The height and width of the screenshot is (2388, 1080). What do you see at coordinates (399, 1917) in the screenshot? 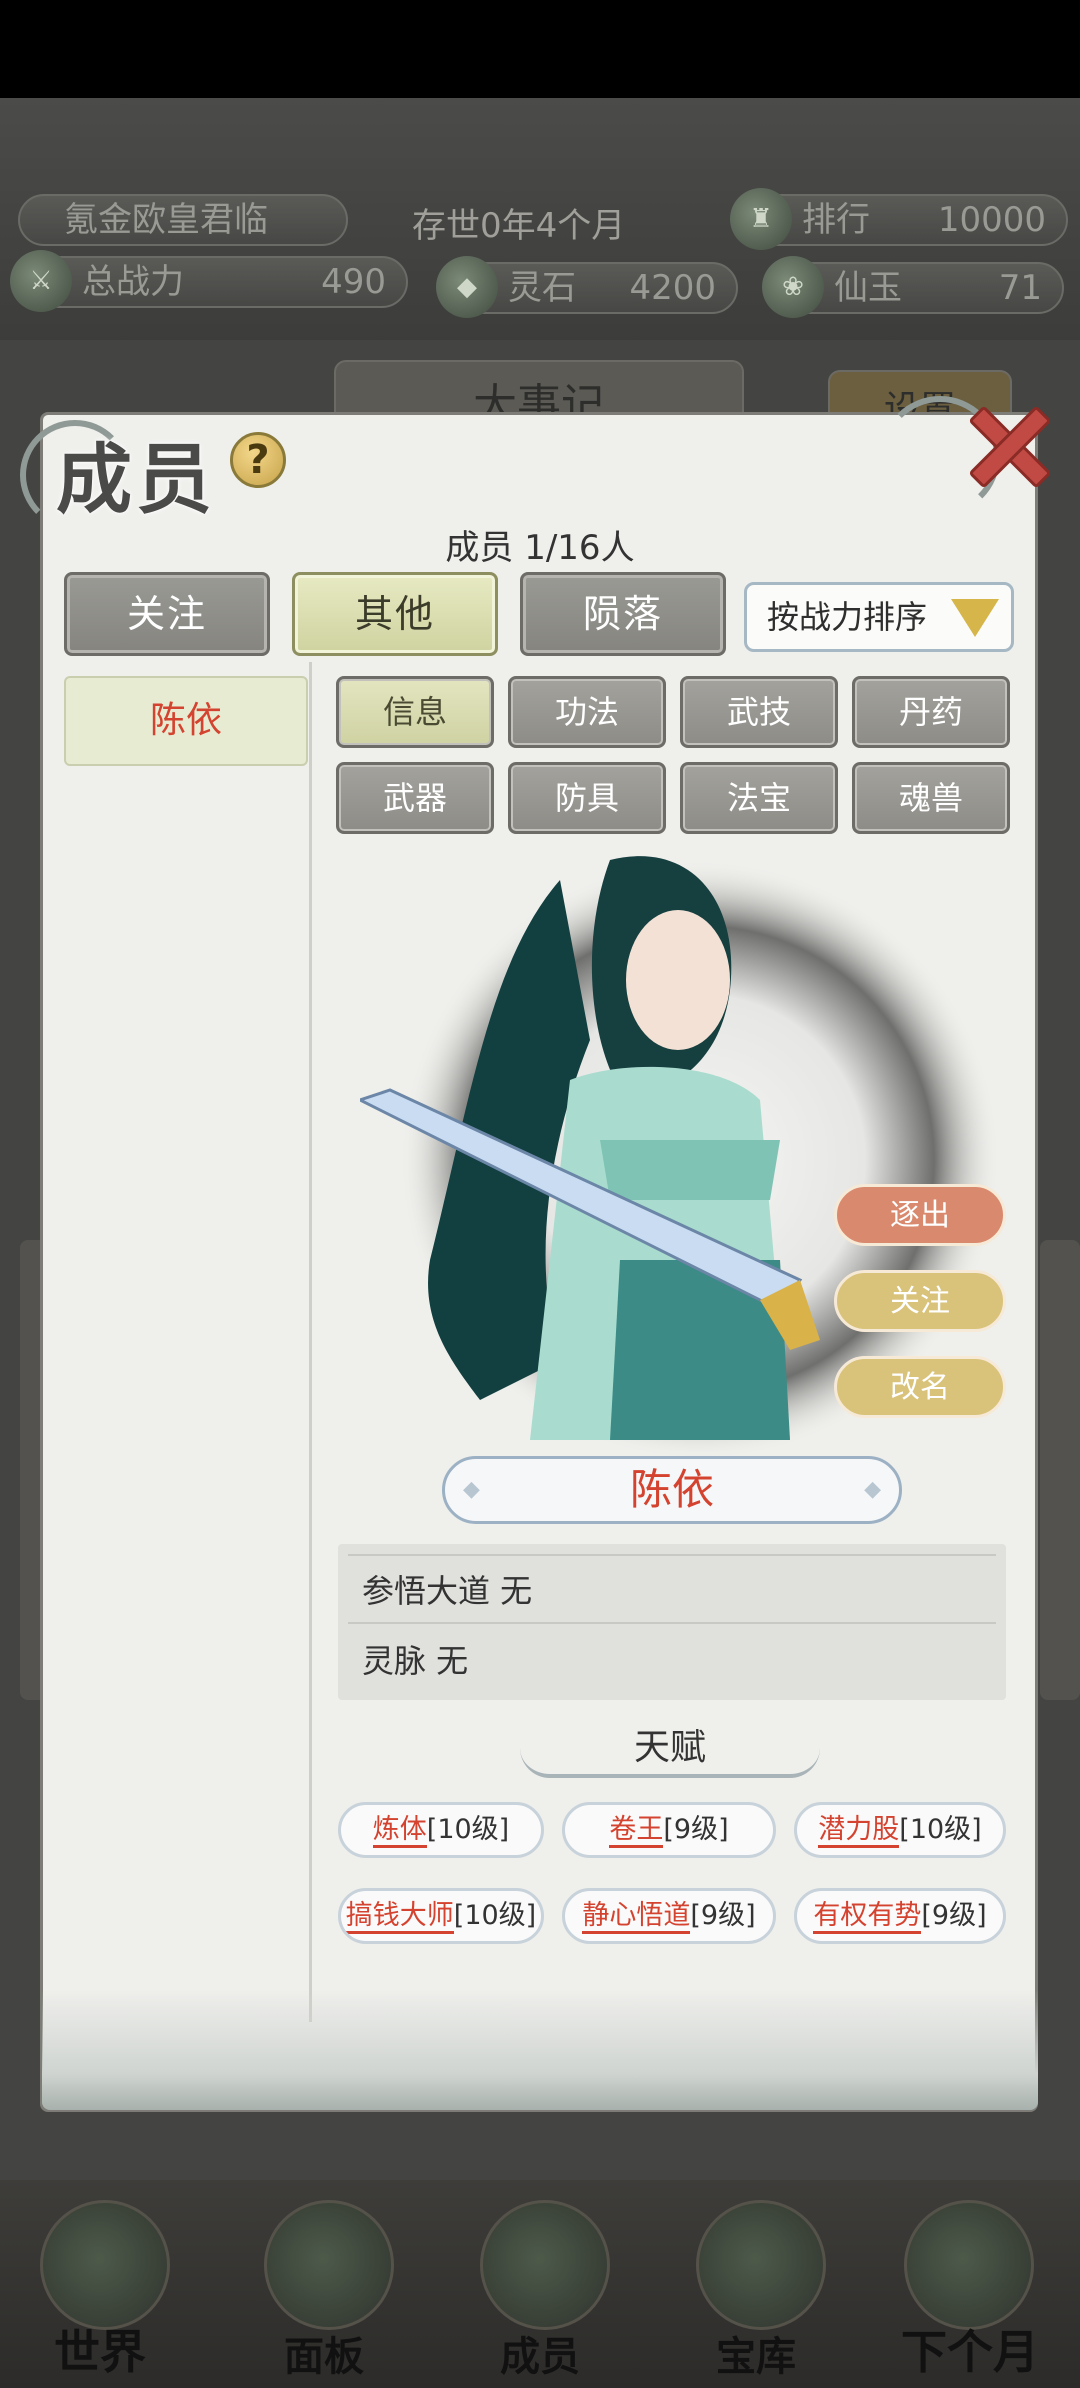
I see `talent-name: 搞钱大师` at bounding box center [399, 1917].